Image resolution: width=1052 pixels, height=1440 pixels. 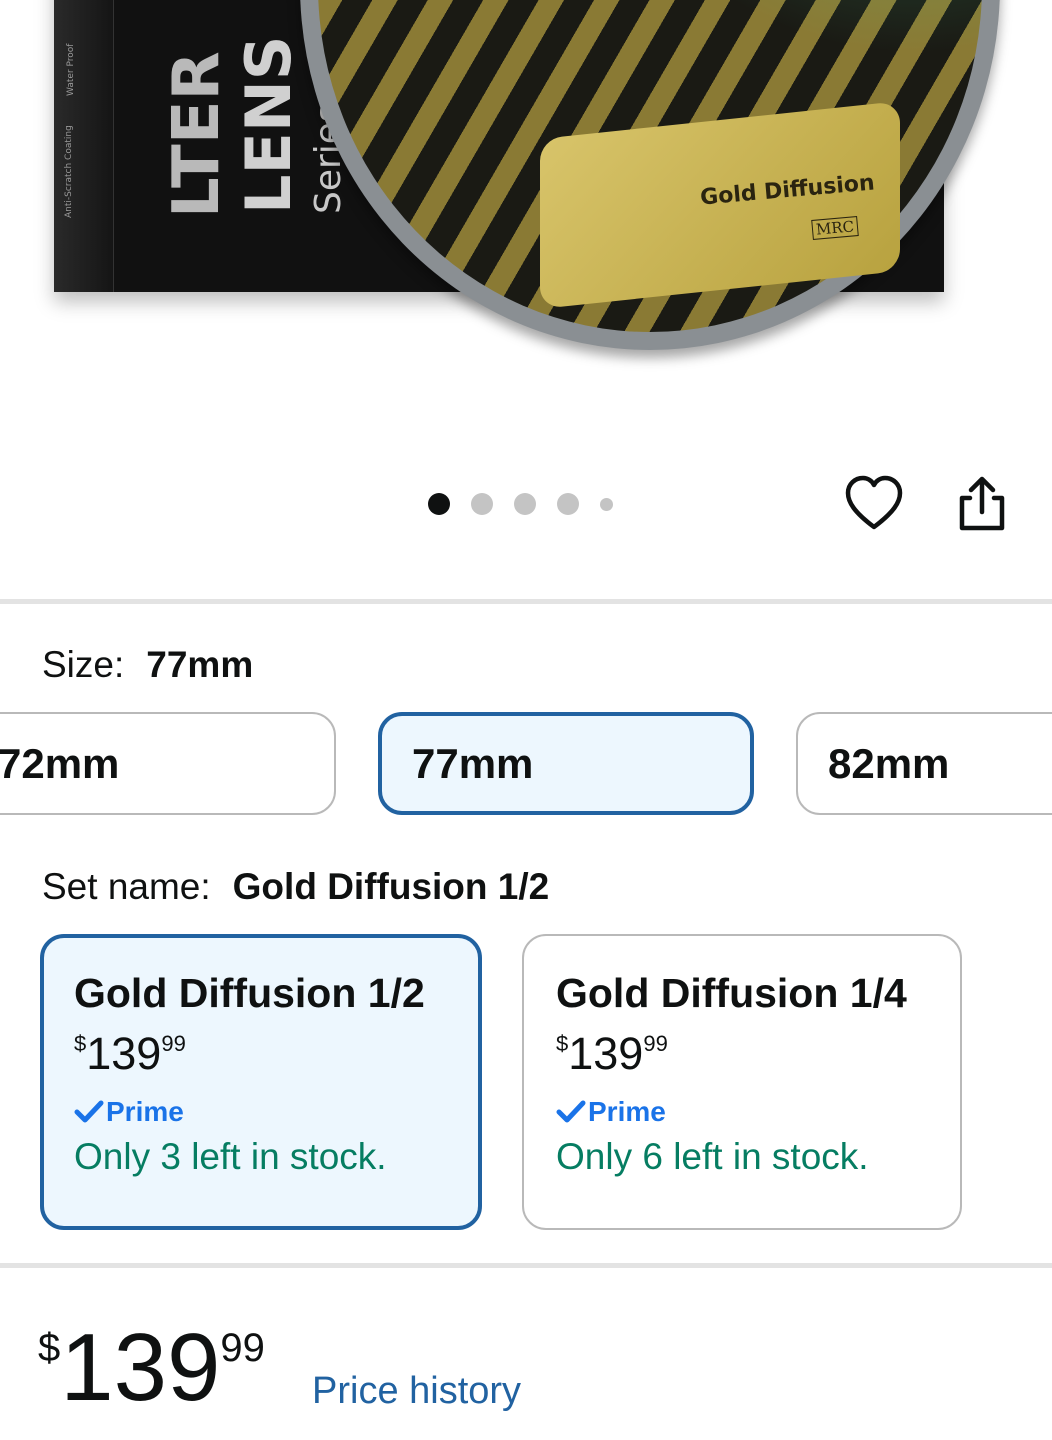 I want to click on size-option-82mm: 82mm, so click(x=924, y=763).